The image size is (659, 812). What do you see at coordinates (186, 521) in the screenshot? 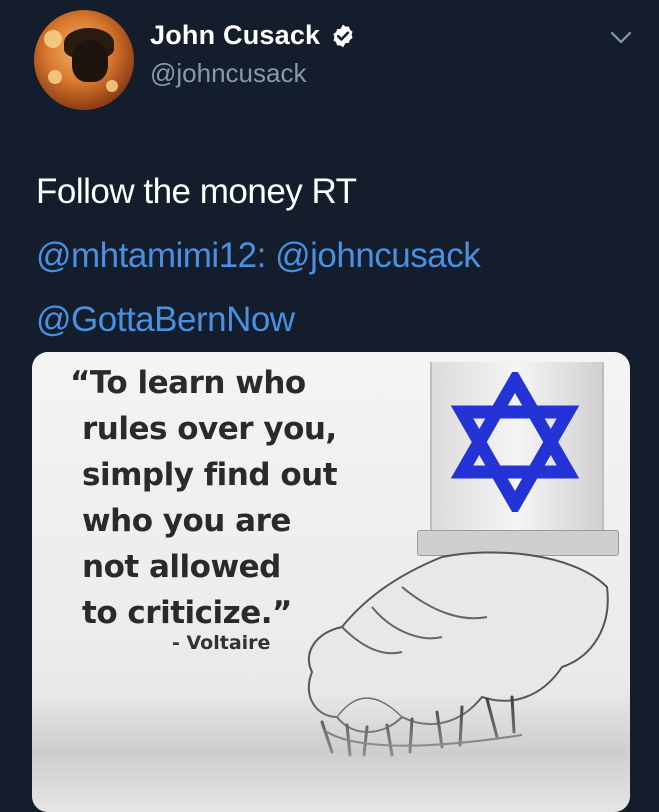
I see `quote-line: who you are` at bounding box center [186, 521].